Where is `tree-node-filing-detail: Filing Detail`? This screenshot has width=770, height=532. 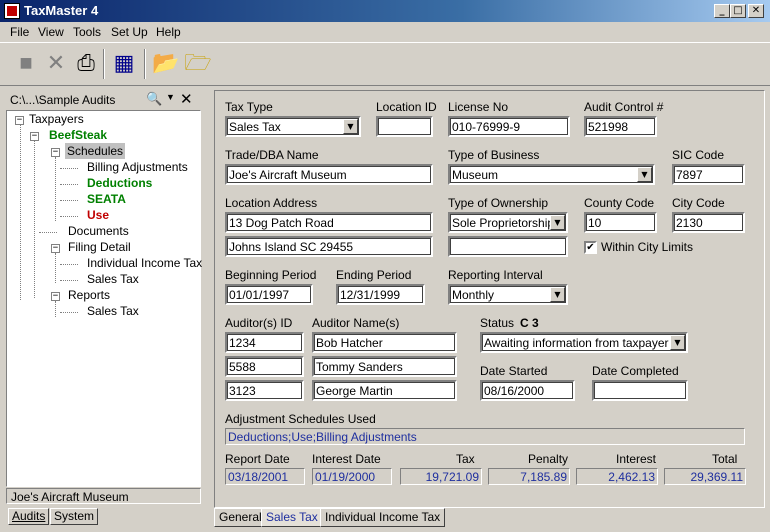
tree-node-filing-detail: Filing Detail is located at coordinates (99, 247).